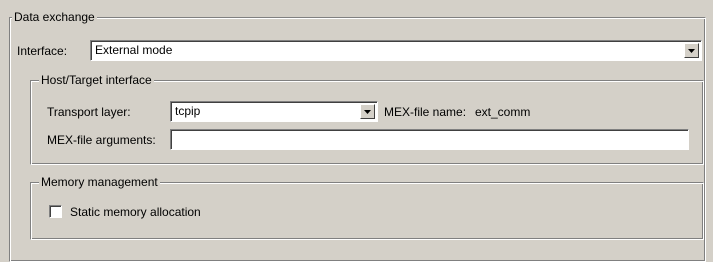  I want to click on static-memory-allocation-checkbox, so click(55, 211).